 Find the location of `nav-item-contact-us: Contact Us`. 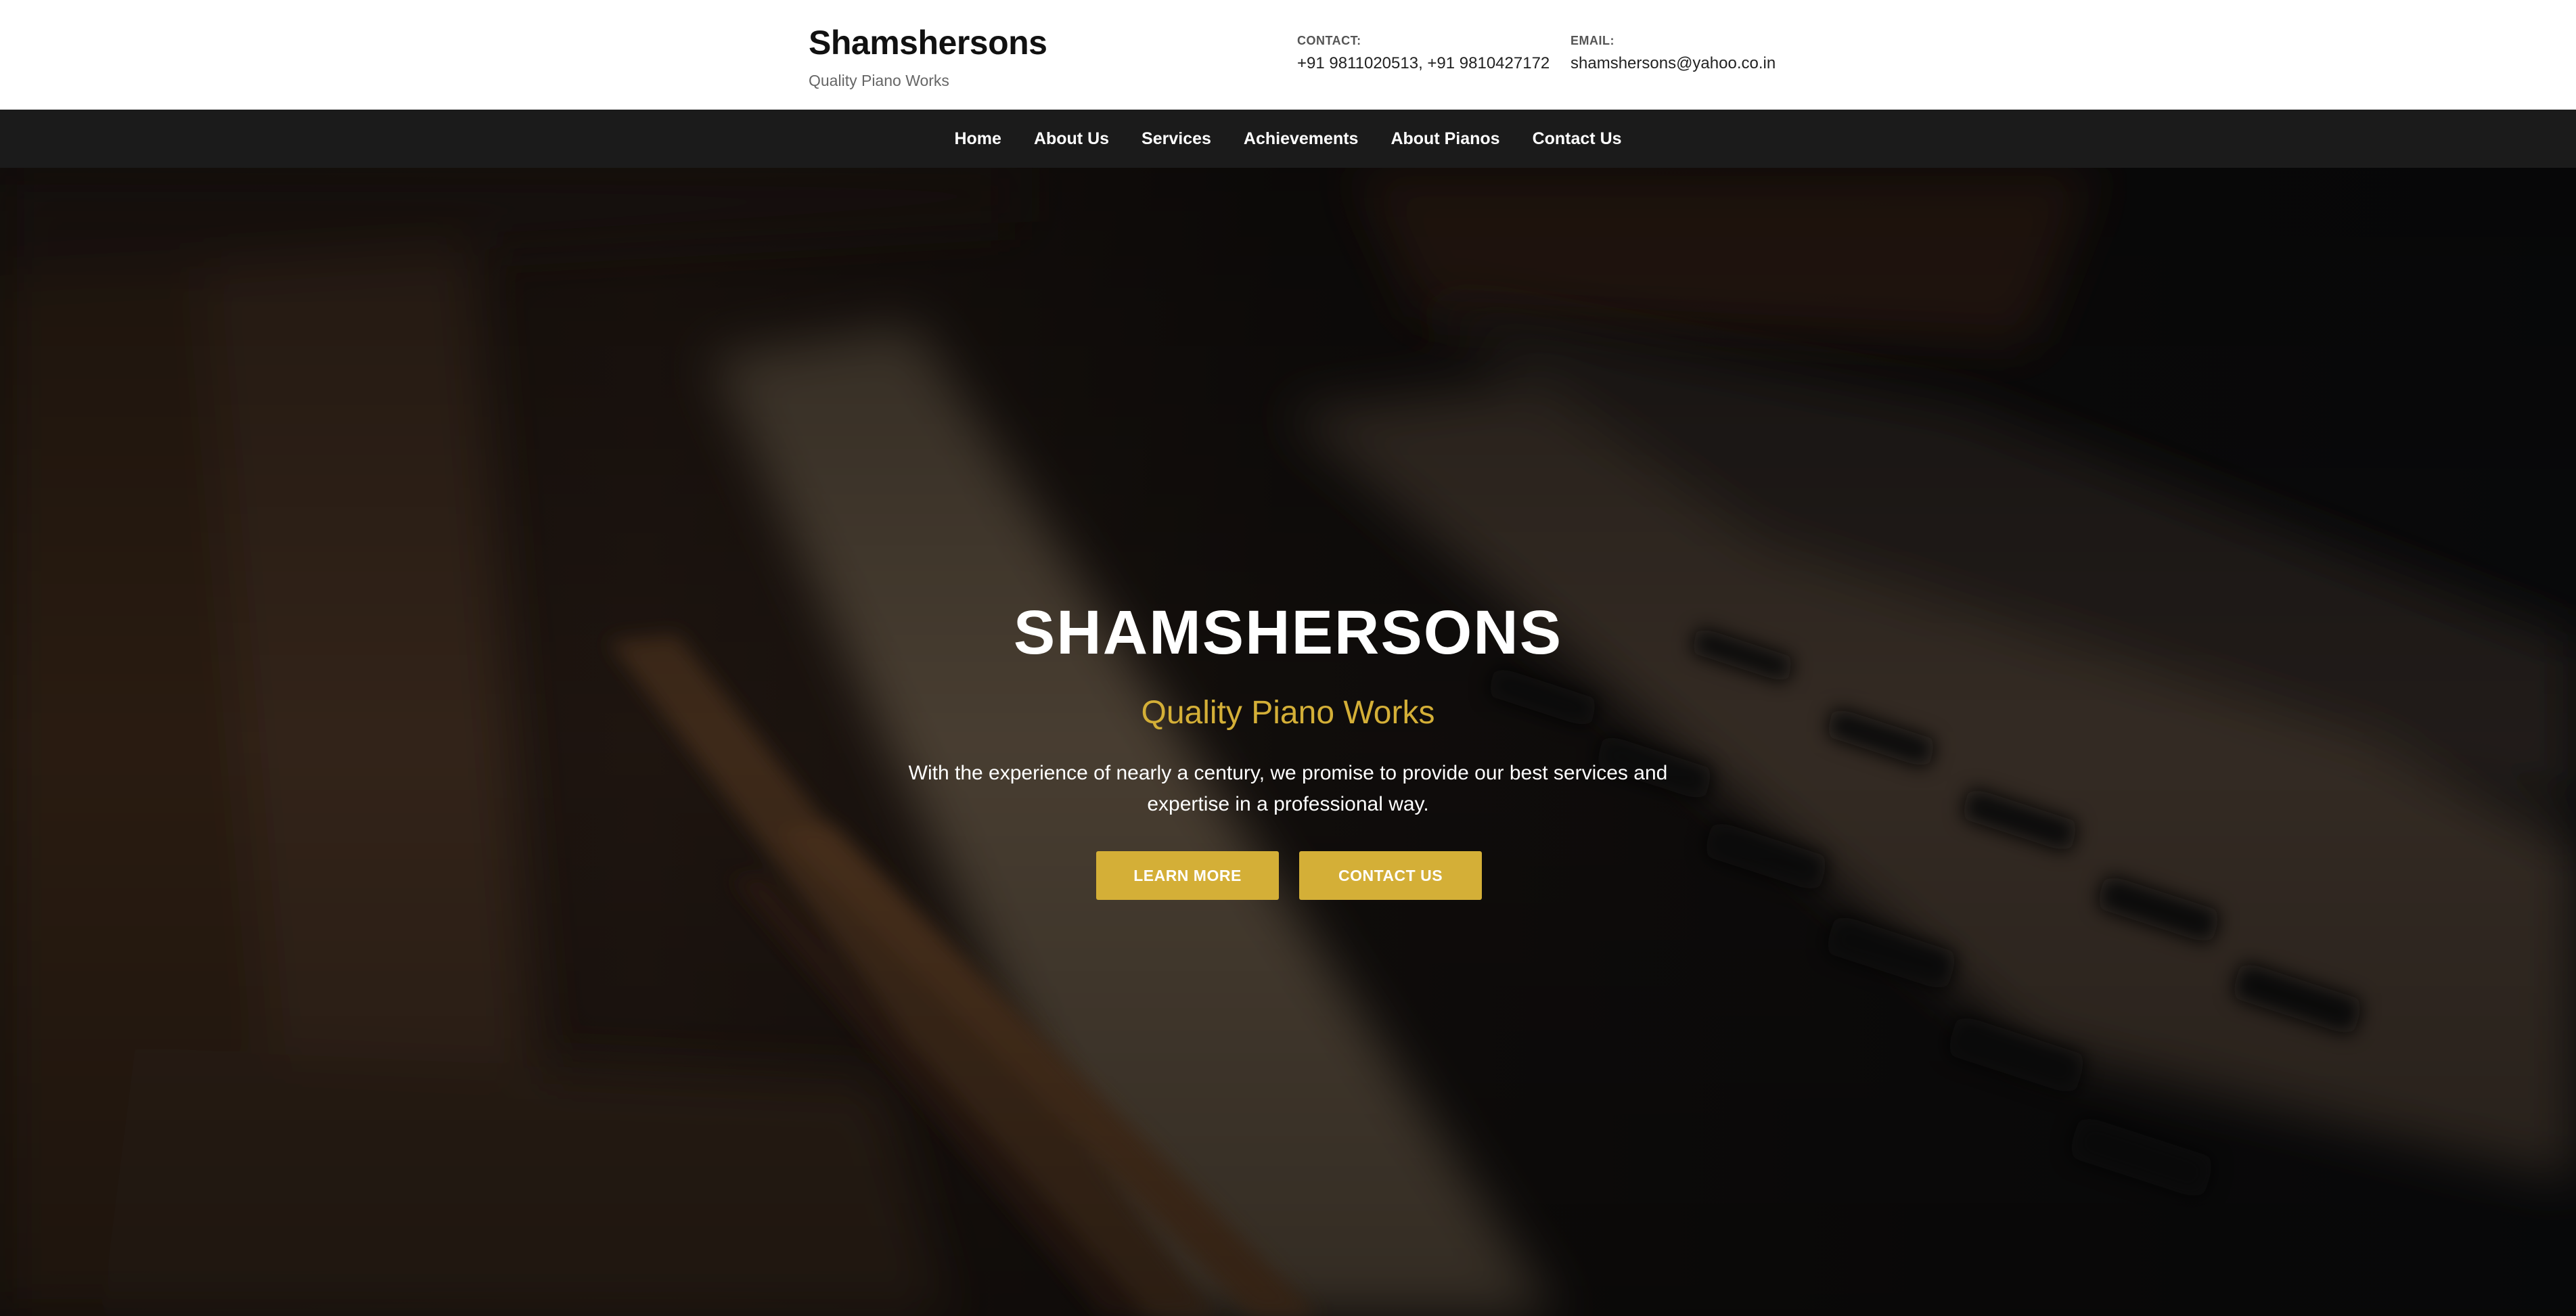

nav-item-contact-us: Contact Us is located at coordinates (1577, 139).